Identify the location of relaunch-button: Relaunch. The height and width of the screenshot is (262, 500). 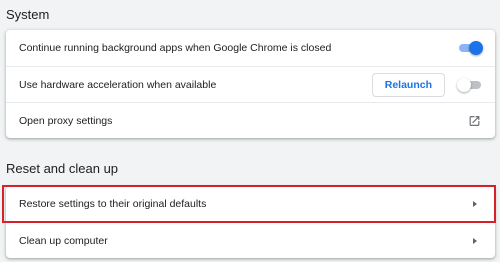
(408, 84).